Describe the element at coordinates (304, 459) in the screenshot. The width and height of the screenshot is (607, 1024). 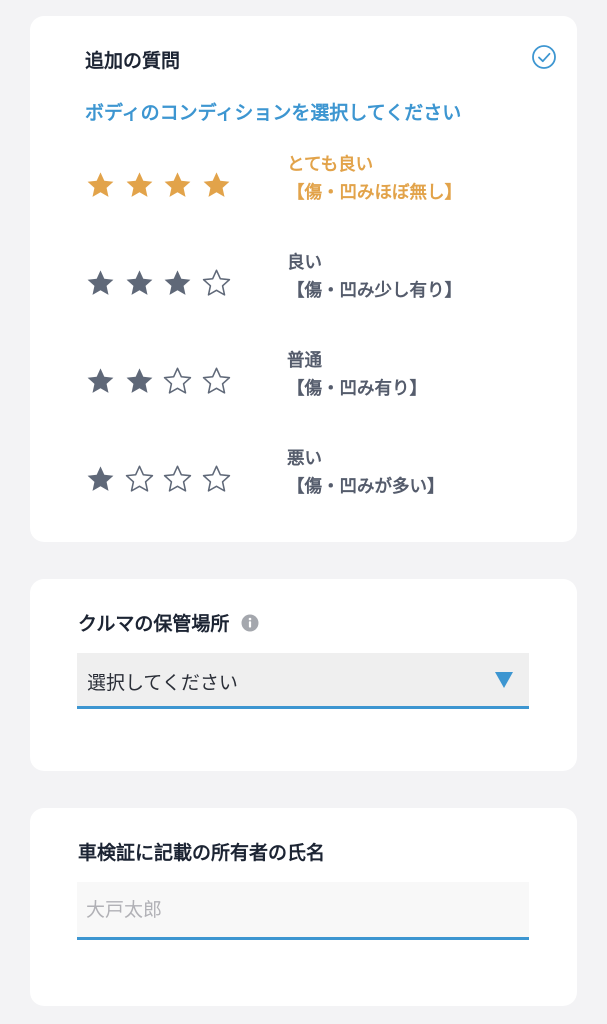
I see `rating-option-title: 悪い` at that location.